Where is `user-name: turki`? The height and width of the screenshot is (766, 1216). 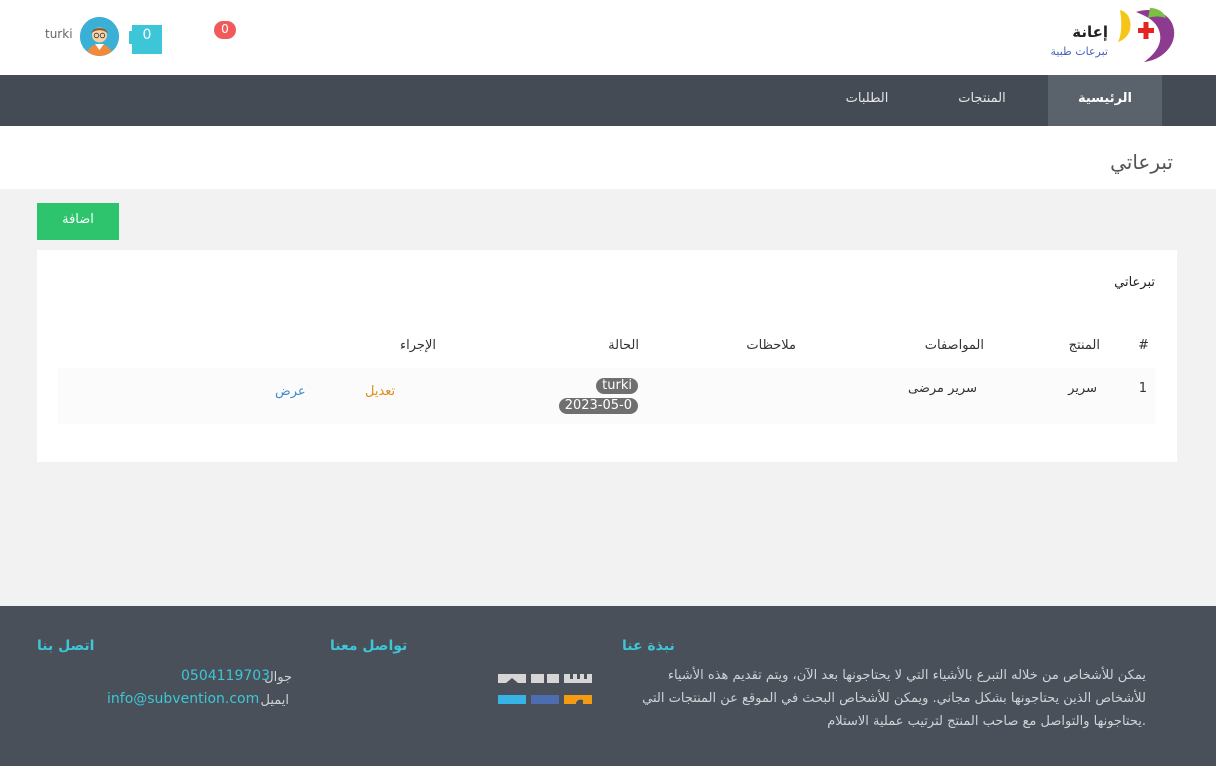 user-name: turki is located at coordinates (59, 34).